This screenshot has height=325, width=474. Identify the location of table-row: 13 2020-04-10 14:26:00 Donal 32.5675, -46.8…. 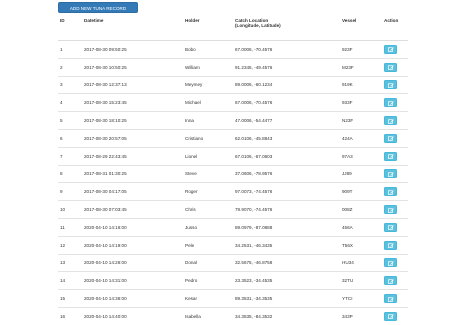
(233, 262).